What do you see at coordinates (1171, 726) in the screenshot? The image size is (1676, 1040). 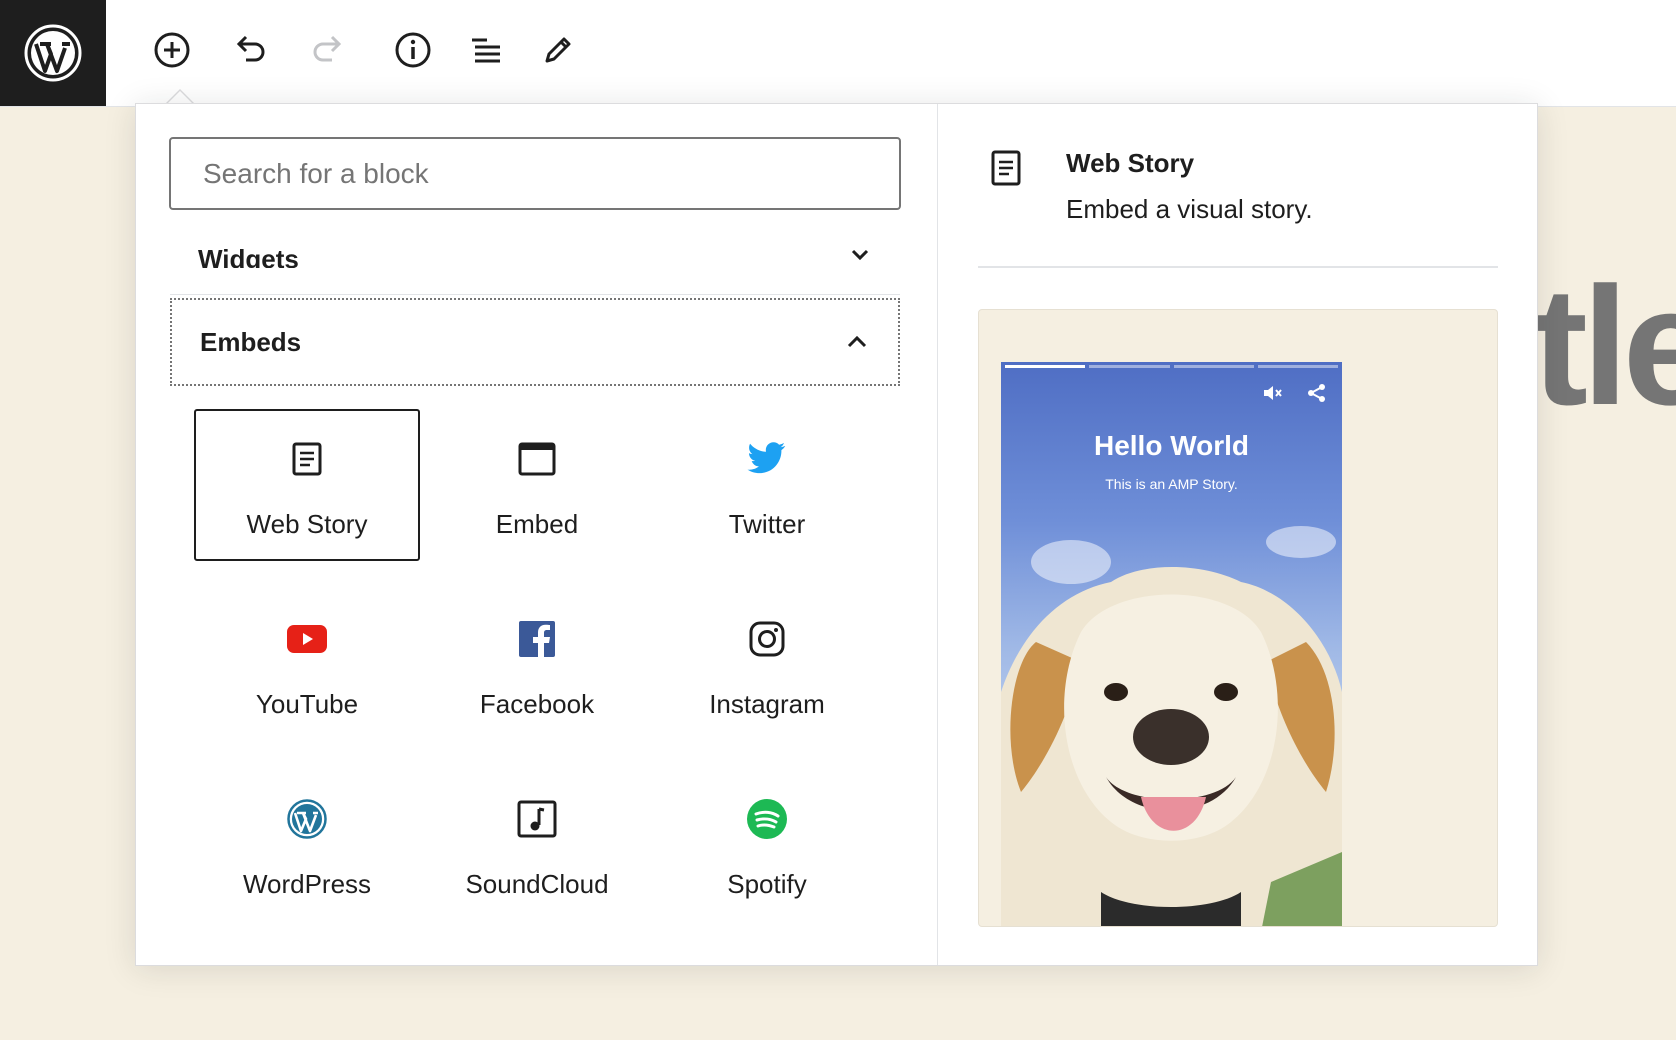 I see `dog-photo` at bounding box center [1171, 726].